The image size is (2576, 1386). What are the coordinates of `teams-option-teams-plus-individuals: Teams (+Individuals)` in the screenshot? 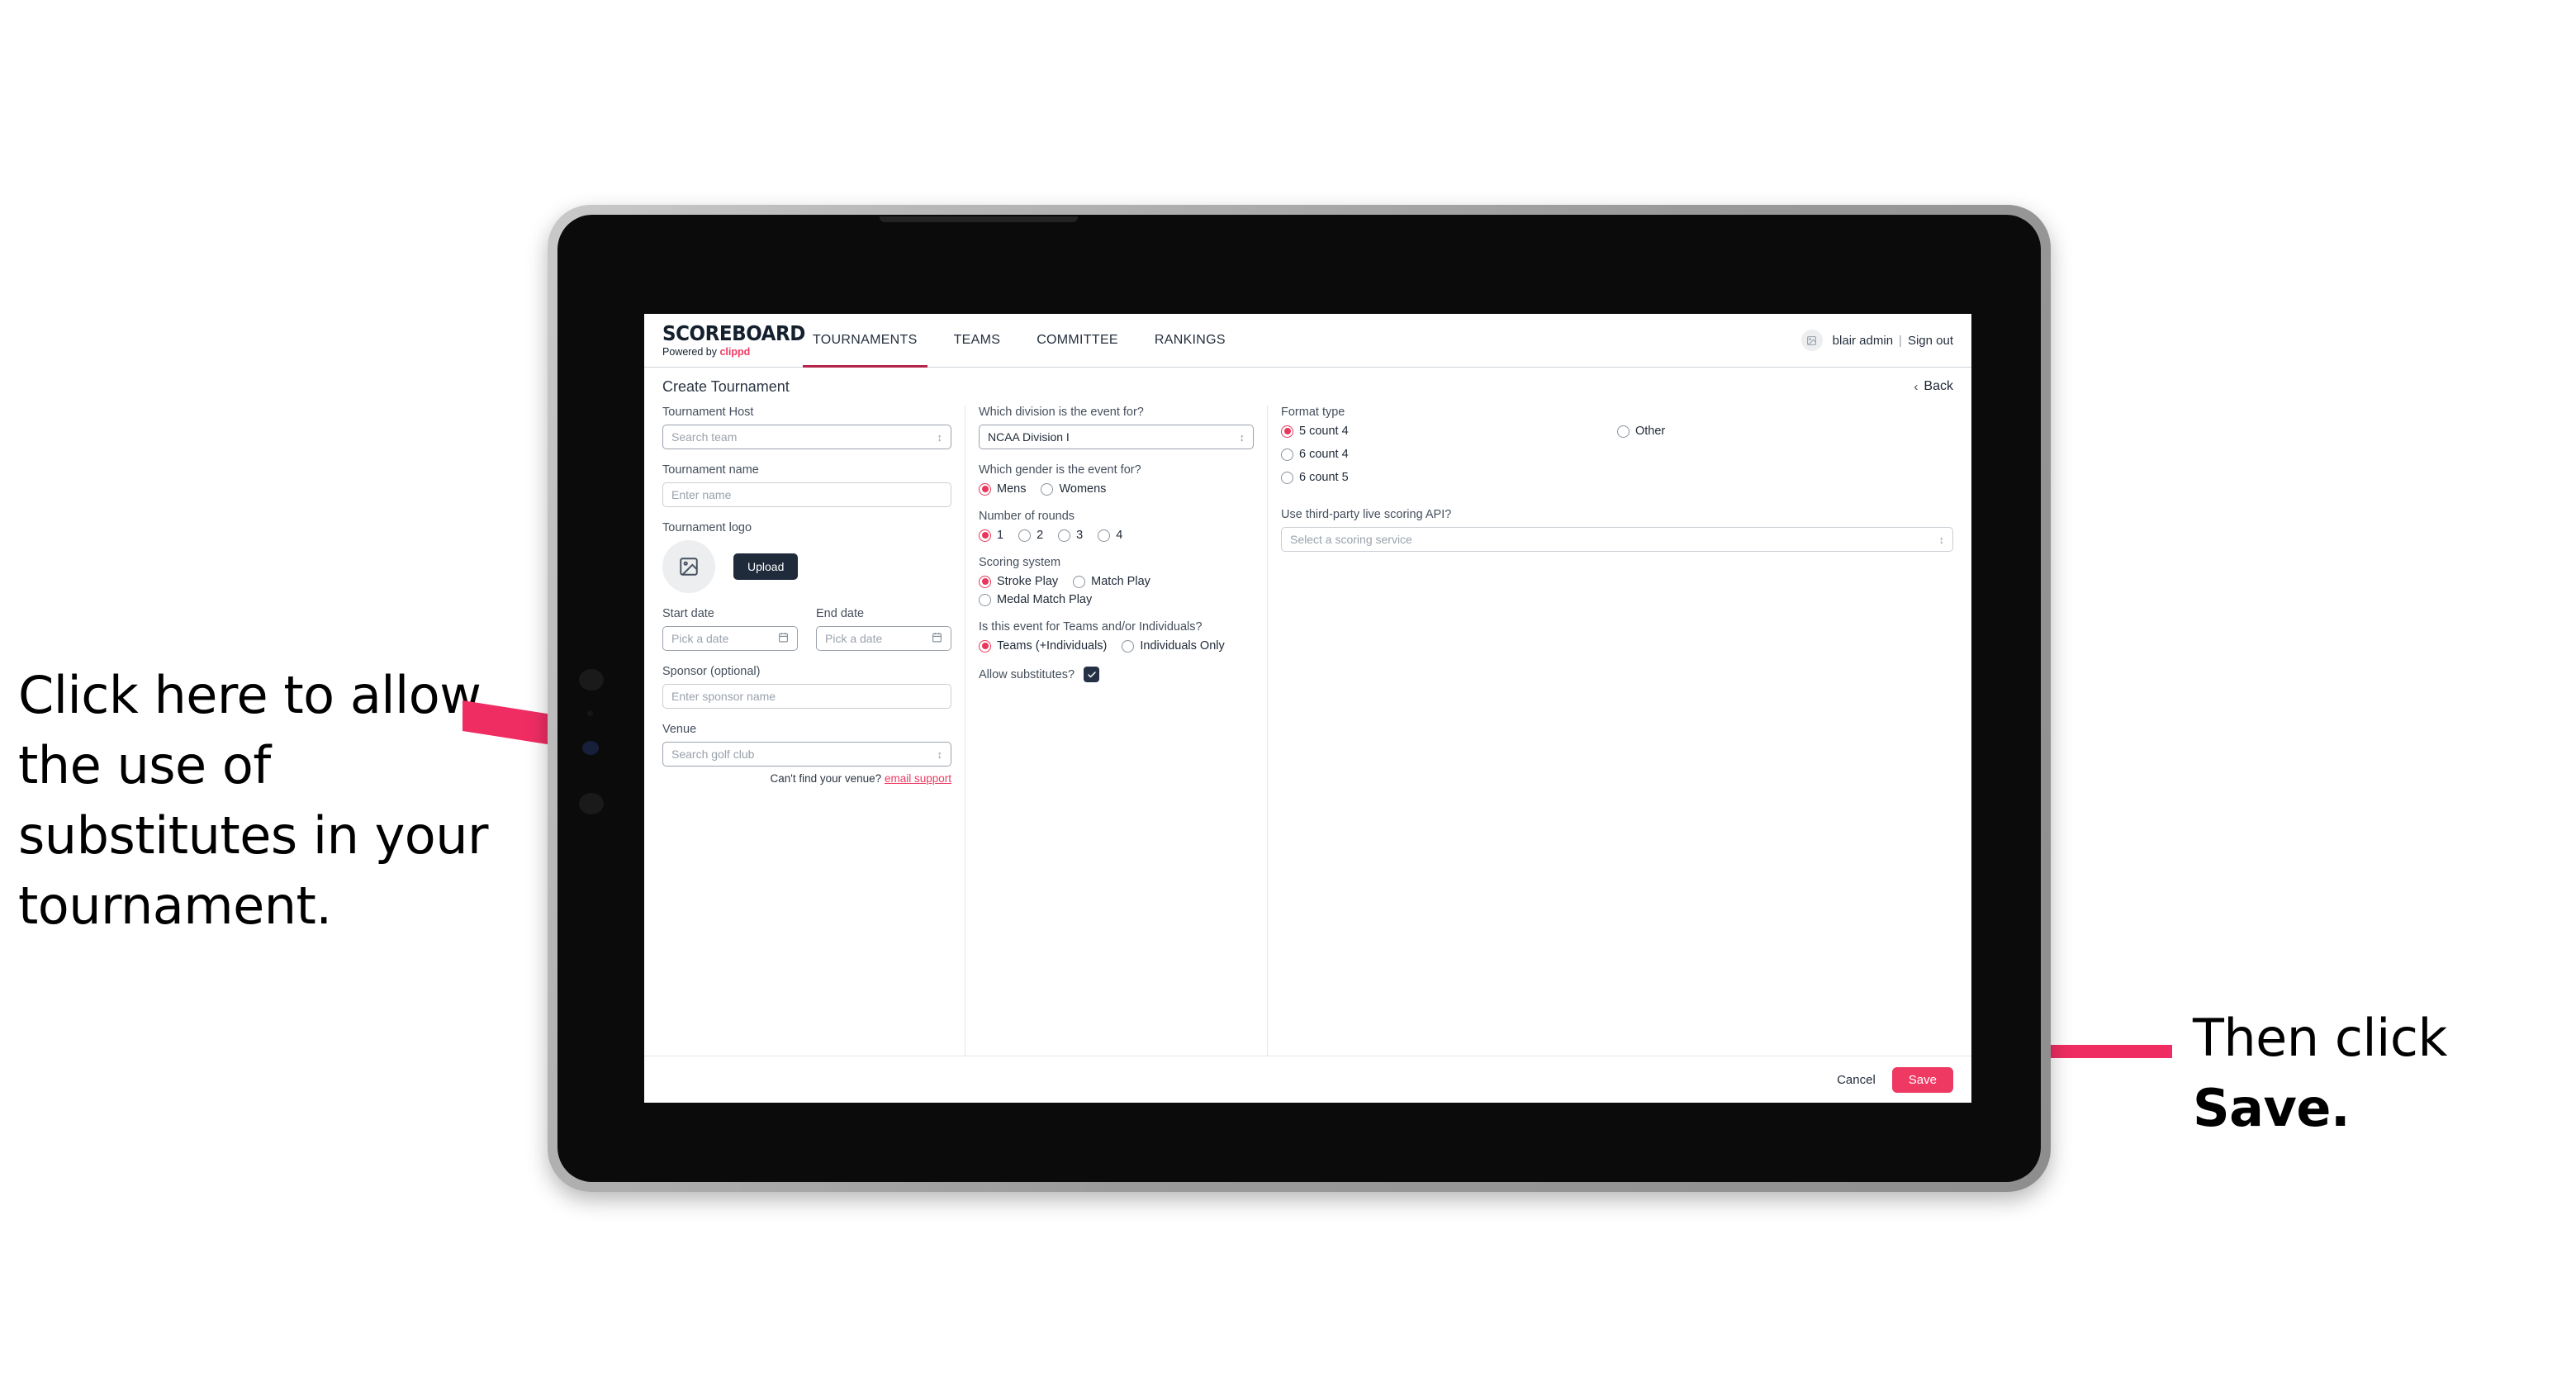 It's located at (1043, 646).